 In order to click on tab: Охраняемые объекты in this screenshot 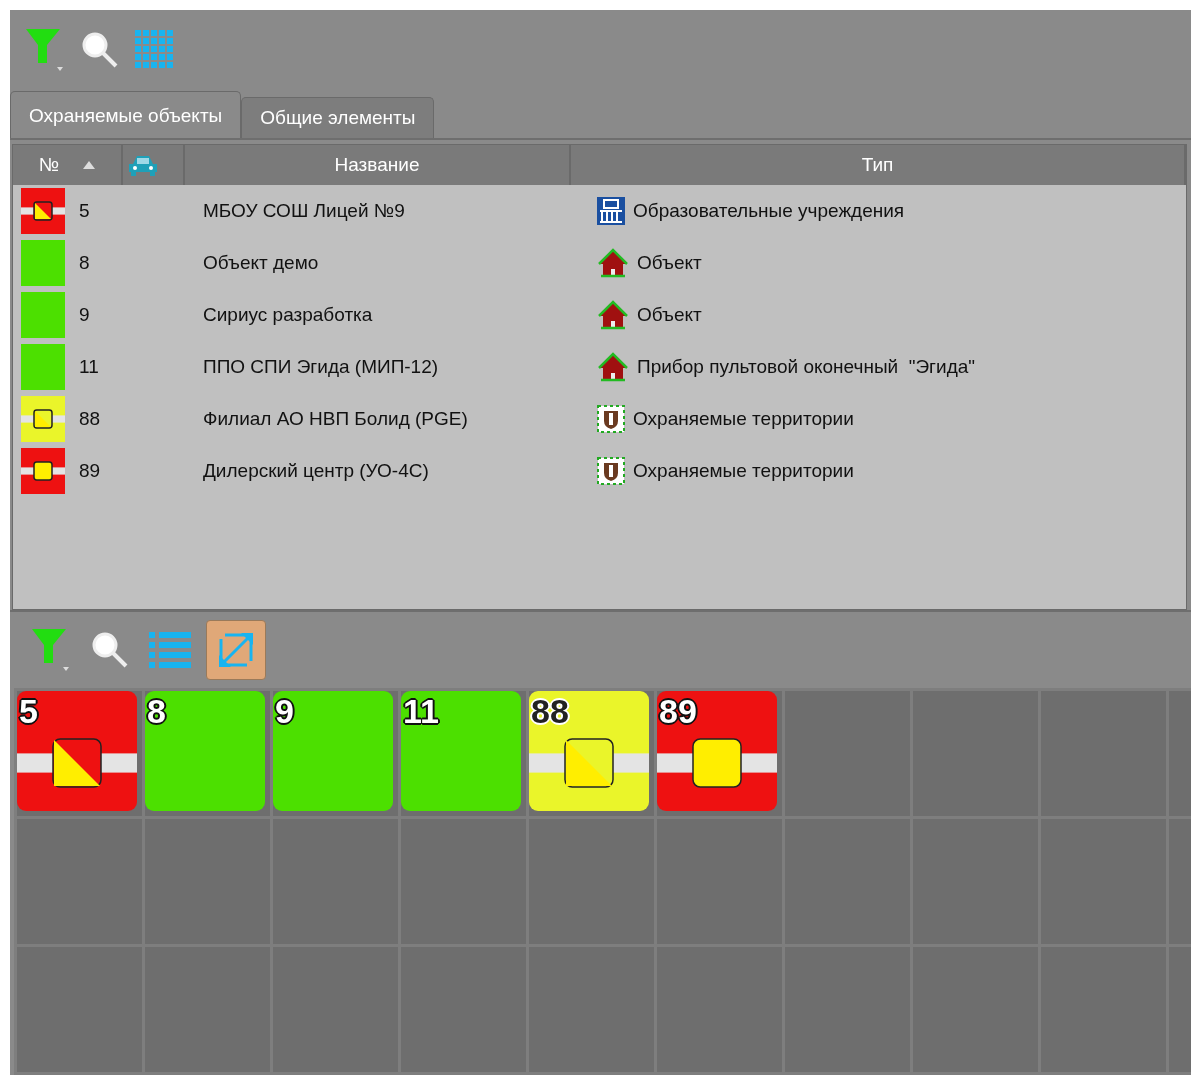, I will do `click(126, 114)`.